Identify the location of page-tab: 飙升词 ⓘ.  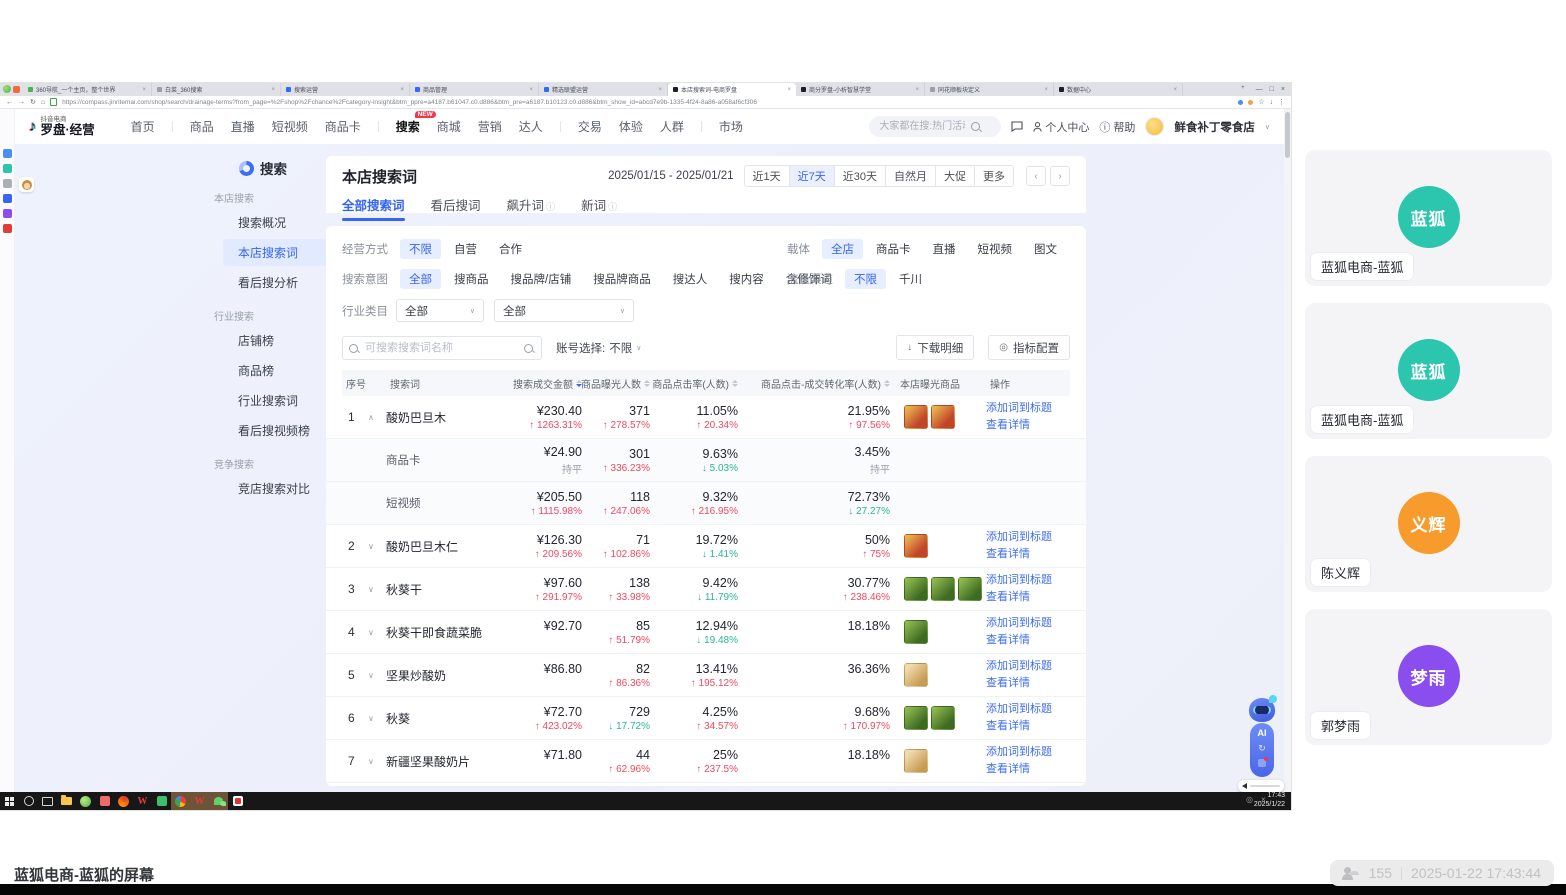
(531, 208).